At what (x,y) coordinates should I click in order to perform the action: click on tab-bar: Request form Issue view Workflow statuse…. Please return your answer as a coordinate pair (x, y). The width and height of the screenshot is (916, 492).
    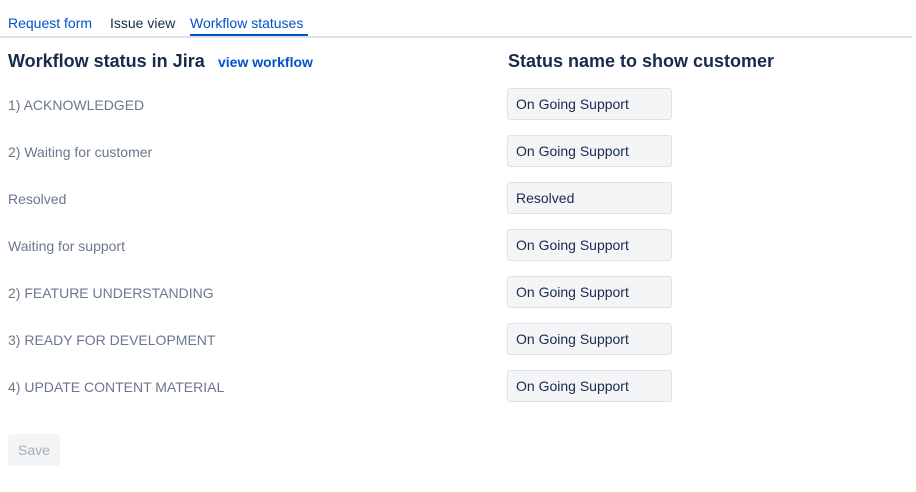
    Looking at the image, I should click on (456, 19).